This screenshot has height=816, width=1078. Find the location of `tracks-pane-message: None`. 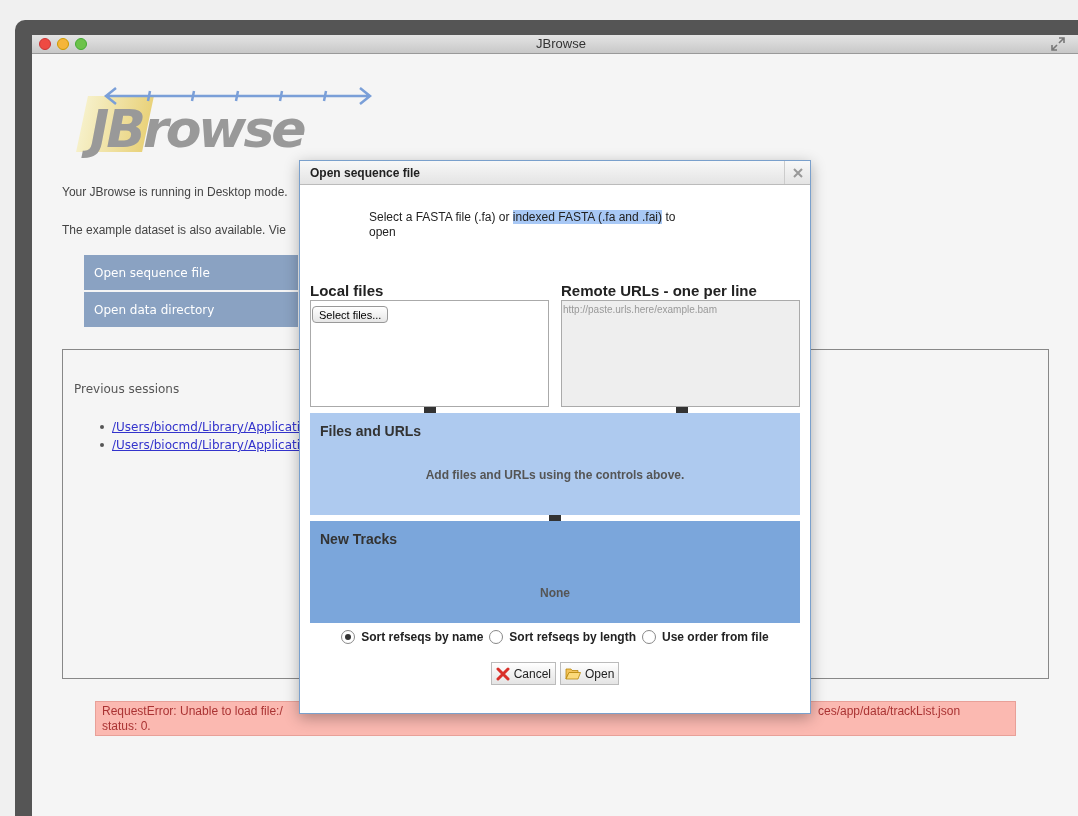

tracks-pane-message: None is located at coordinates (555, 593).